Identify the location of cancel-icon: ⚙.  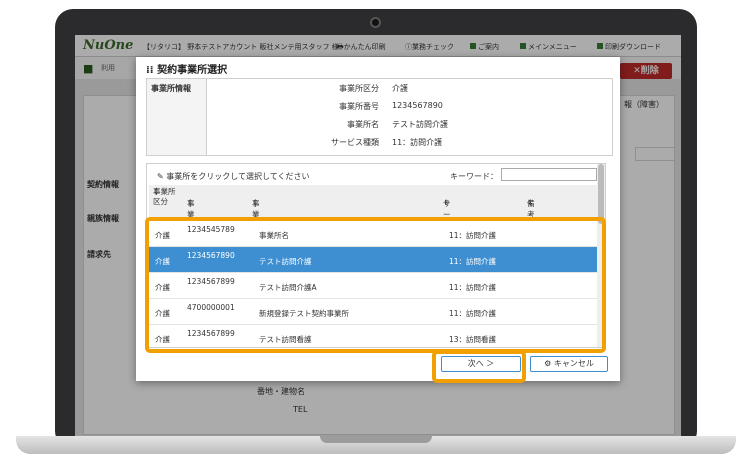
(549, 363).